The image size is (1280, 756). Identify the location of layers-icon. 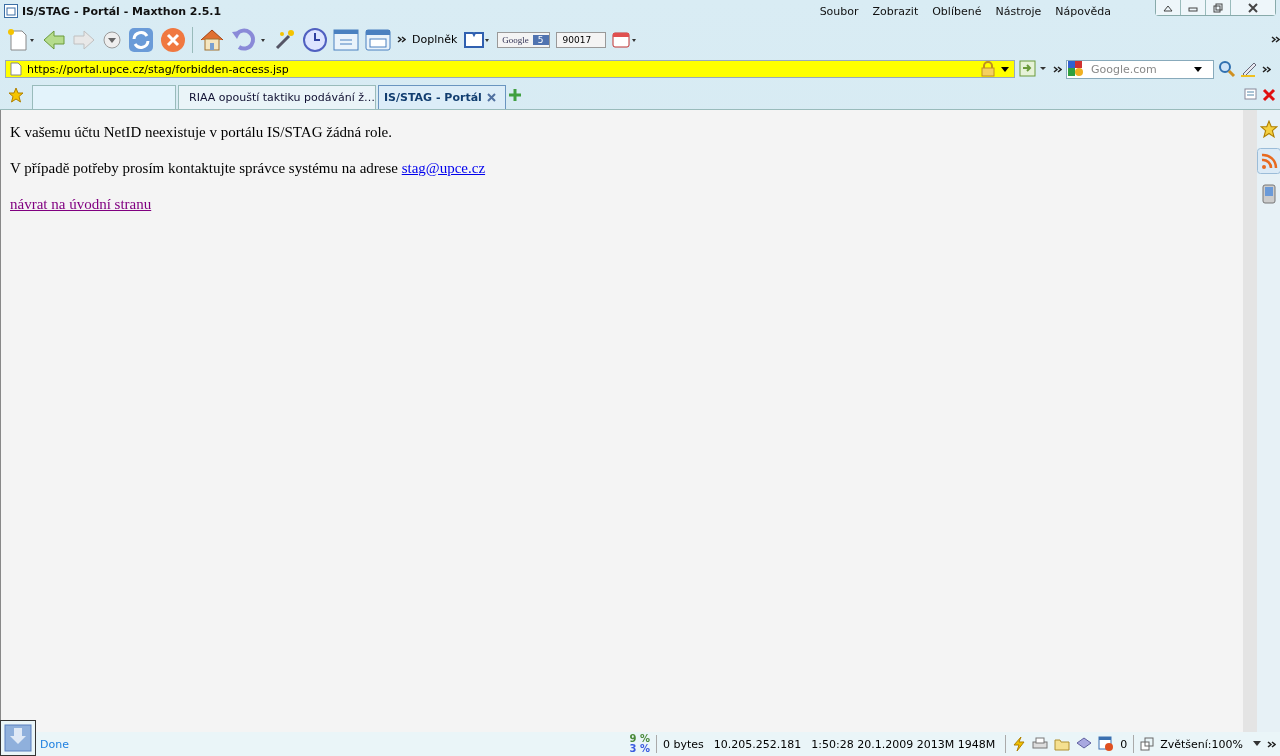
(1084, 744).